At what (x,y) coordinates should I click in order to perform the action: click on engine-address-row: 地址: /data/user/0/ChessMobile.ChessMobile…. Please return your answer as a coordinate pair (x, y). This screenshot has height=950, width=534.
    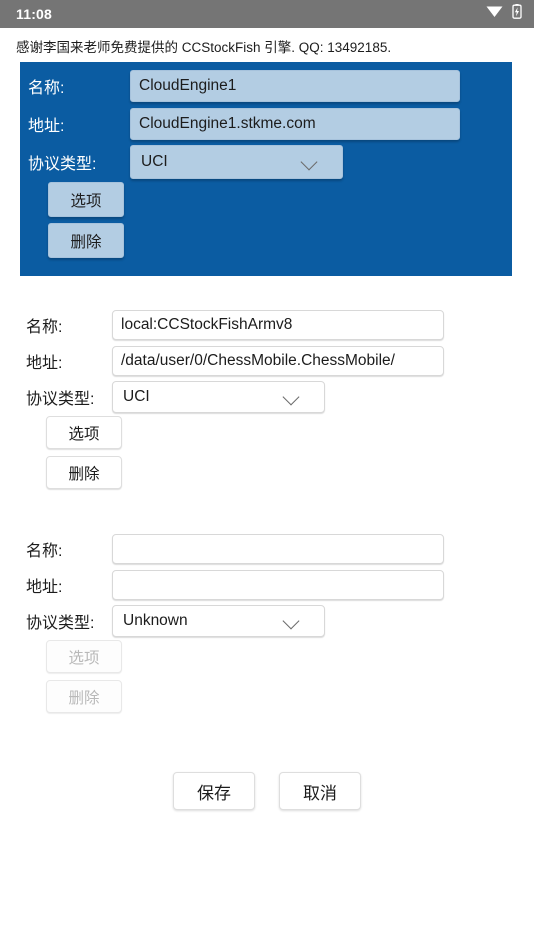
    Looking at the image, I should click on (267, 361).